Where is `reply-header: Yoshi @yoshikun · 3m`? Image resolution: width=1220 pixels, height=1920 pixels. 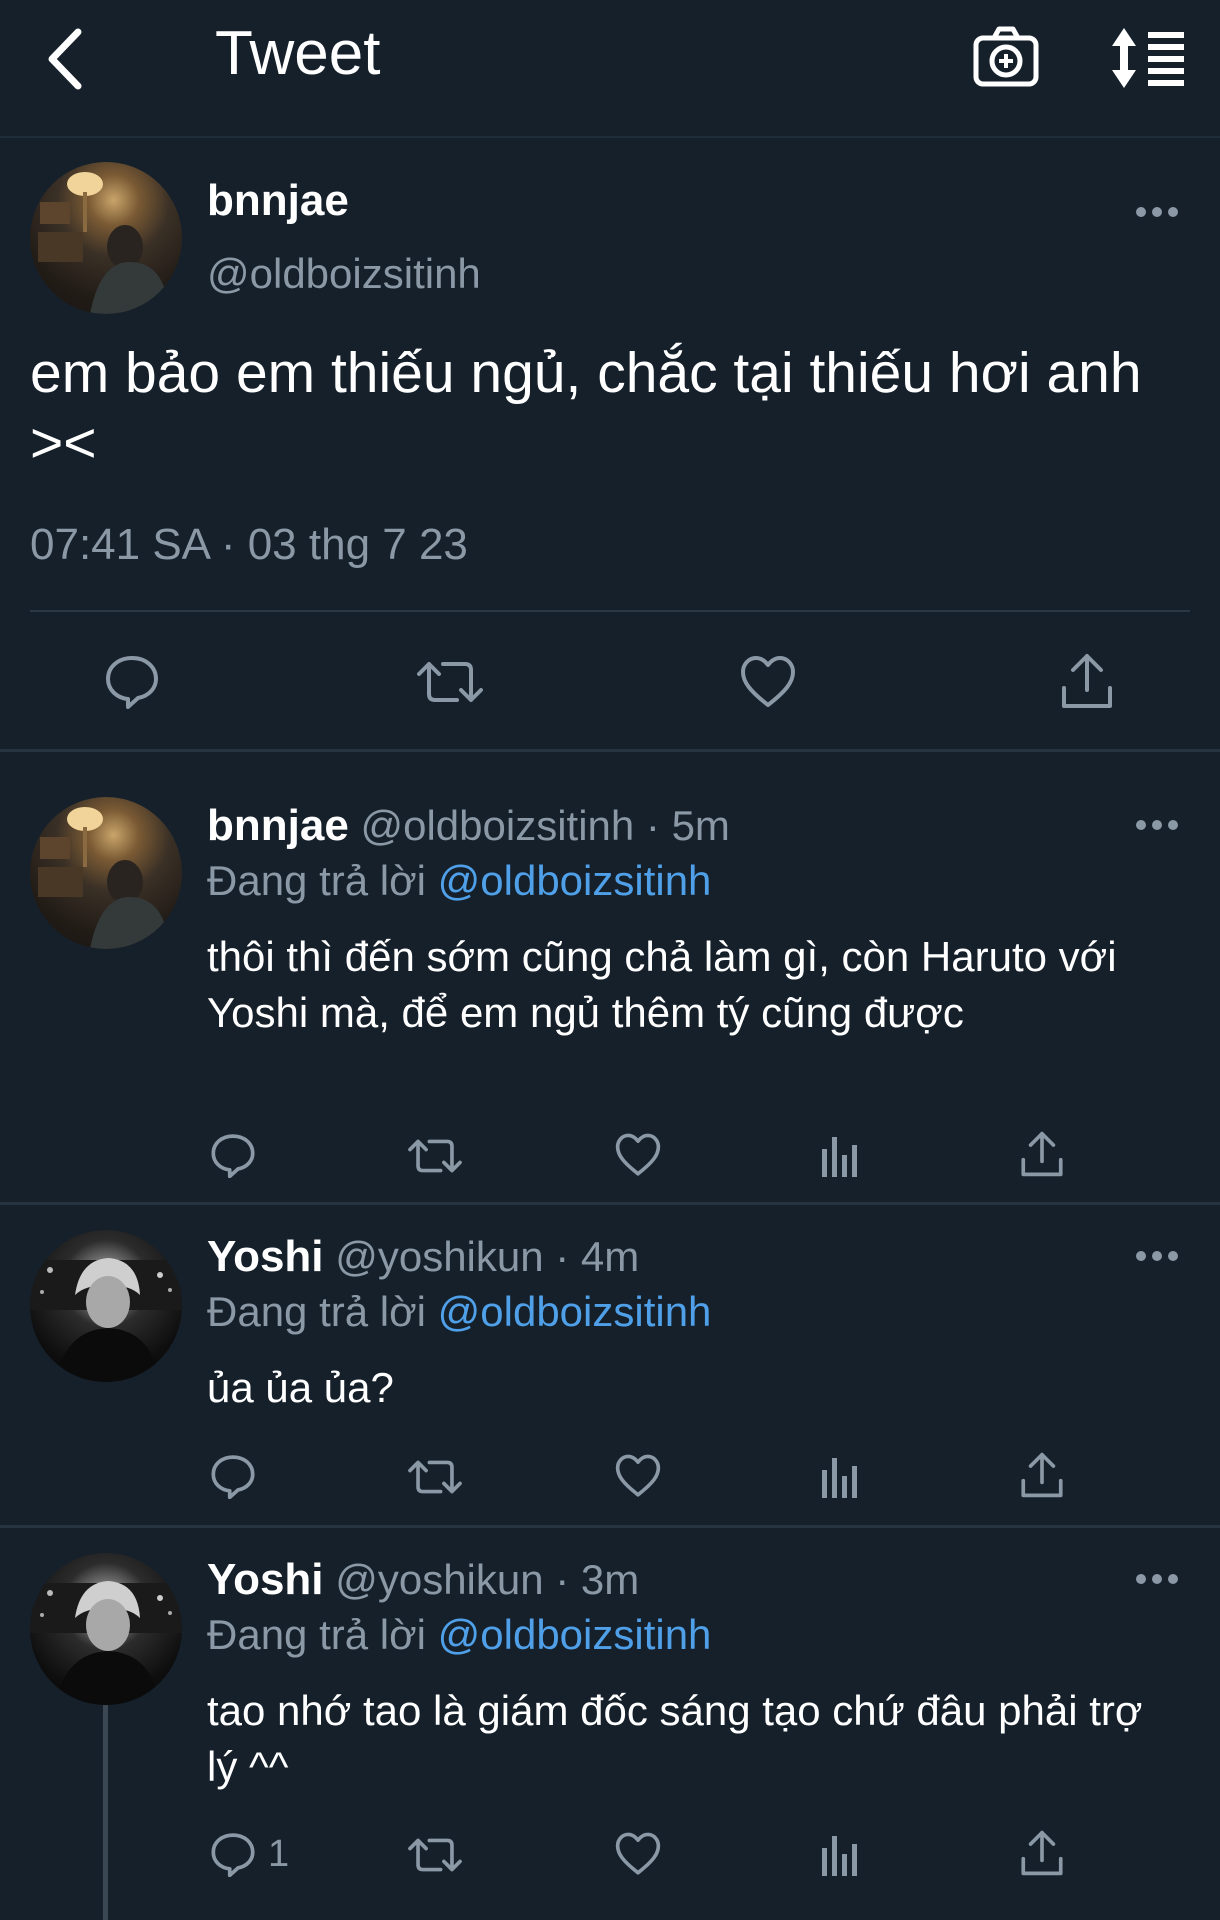 reply-header: Yoshi @yoshikun · 3m is located at coordinates (423, 1580).